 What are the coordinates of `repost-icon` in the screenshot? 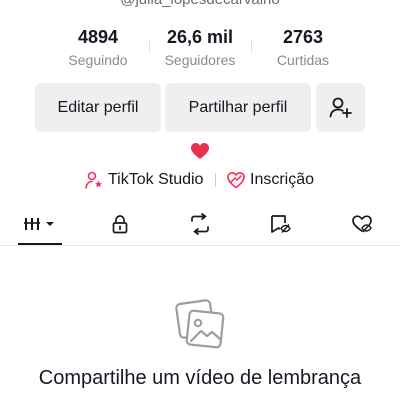 It's located at (200, 224).